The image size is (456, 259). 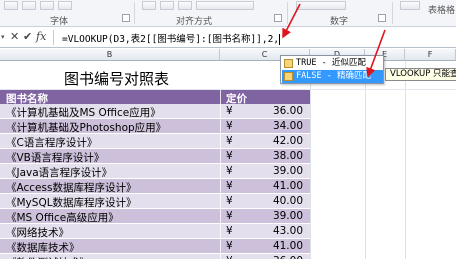 I want to click on font-button, so click(x=11, y=5).